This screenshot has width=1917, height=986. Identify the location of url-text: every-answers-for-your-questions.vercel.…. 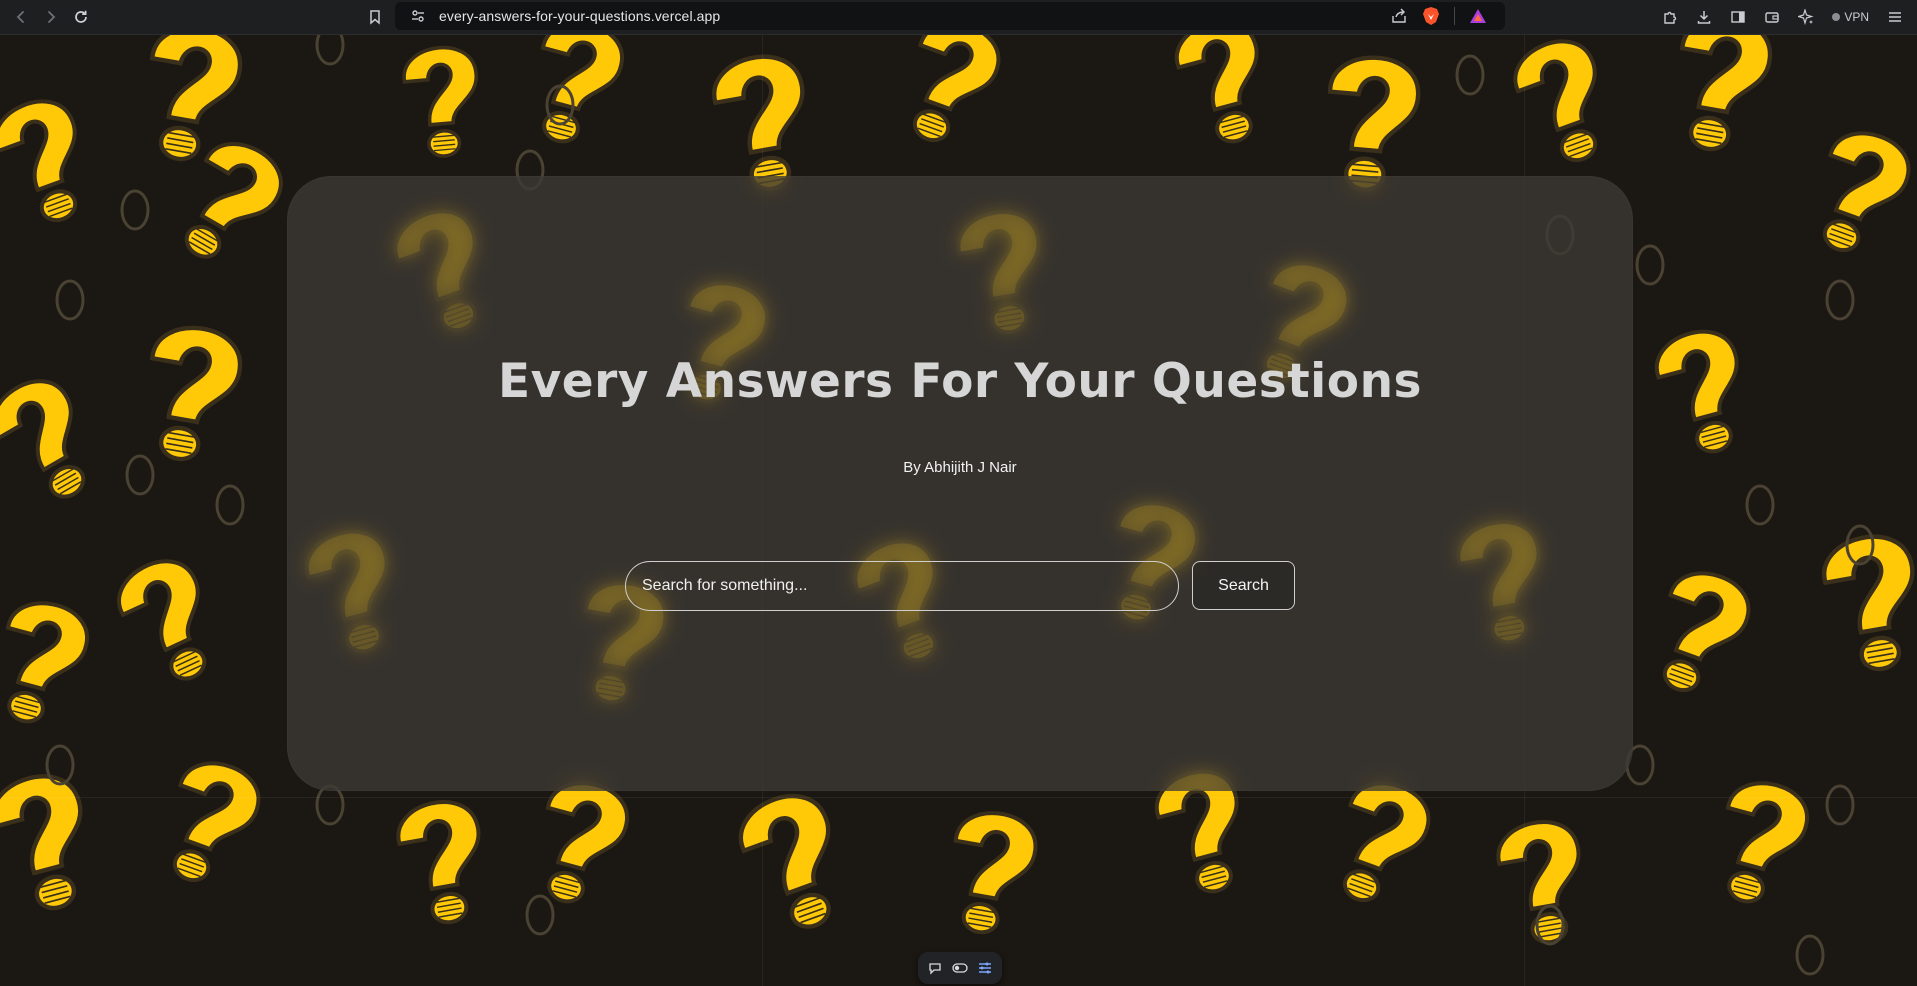
(579, 16).